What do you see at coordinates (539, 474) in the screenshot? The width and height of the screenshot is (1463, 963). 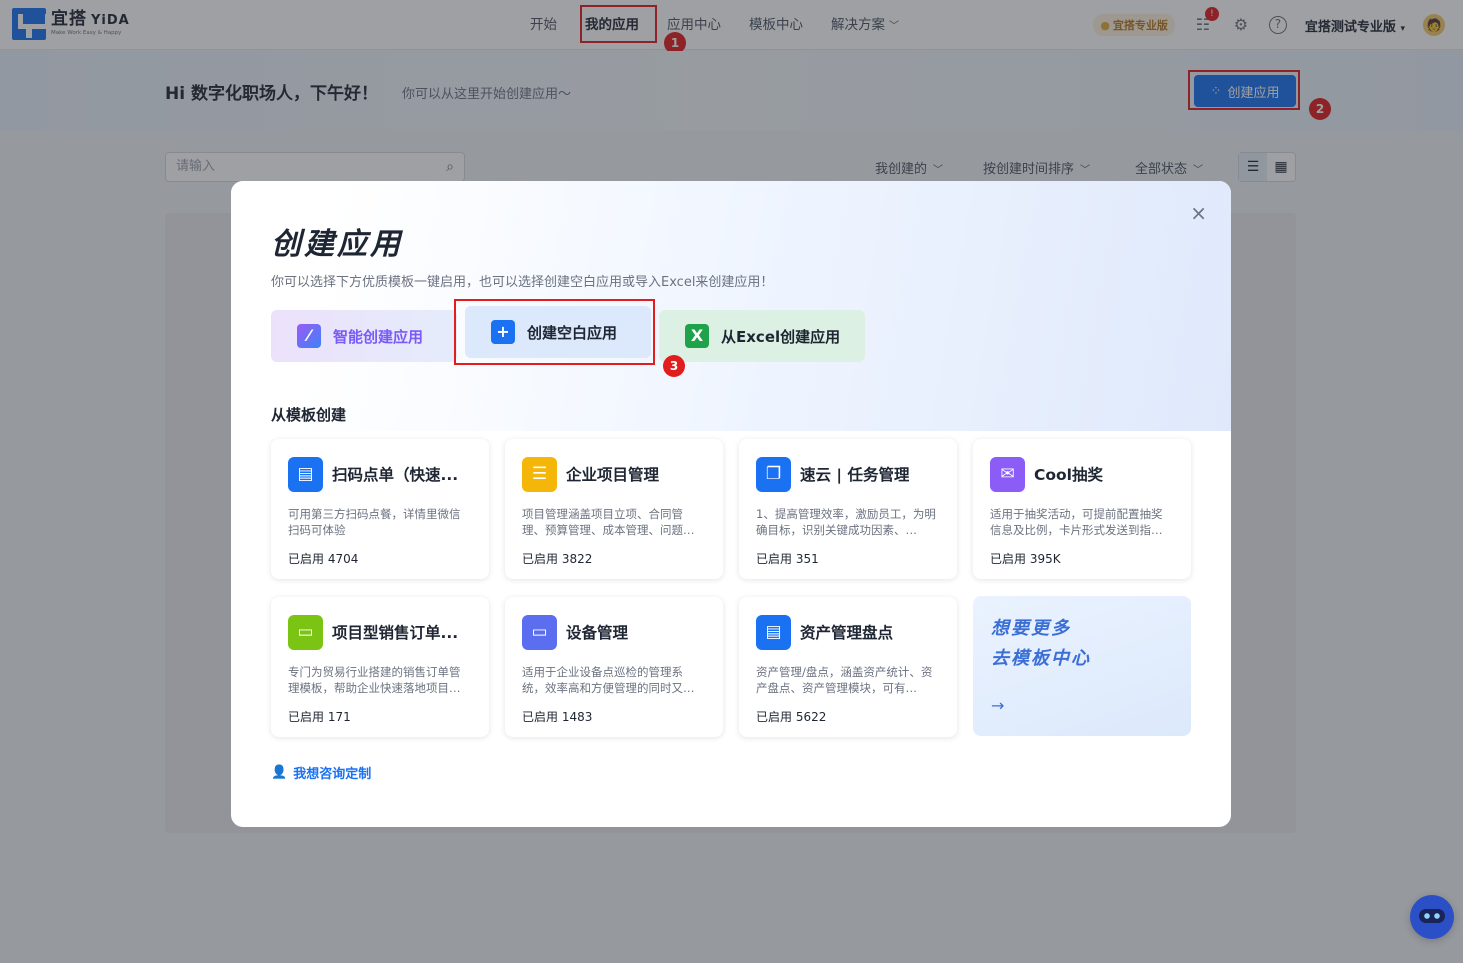 I see `template-icon: ☰` at bounding box center [539, 474].